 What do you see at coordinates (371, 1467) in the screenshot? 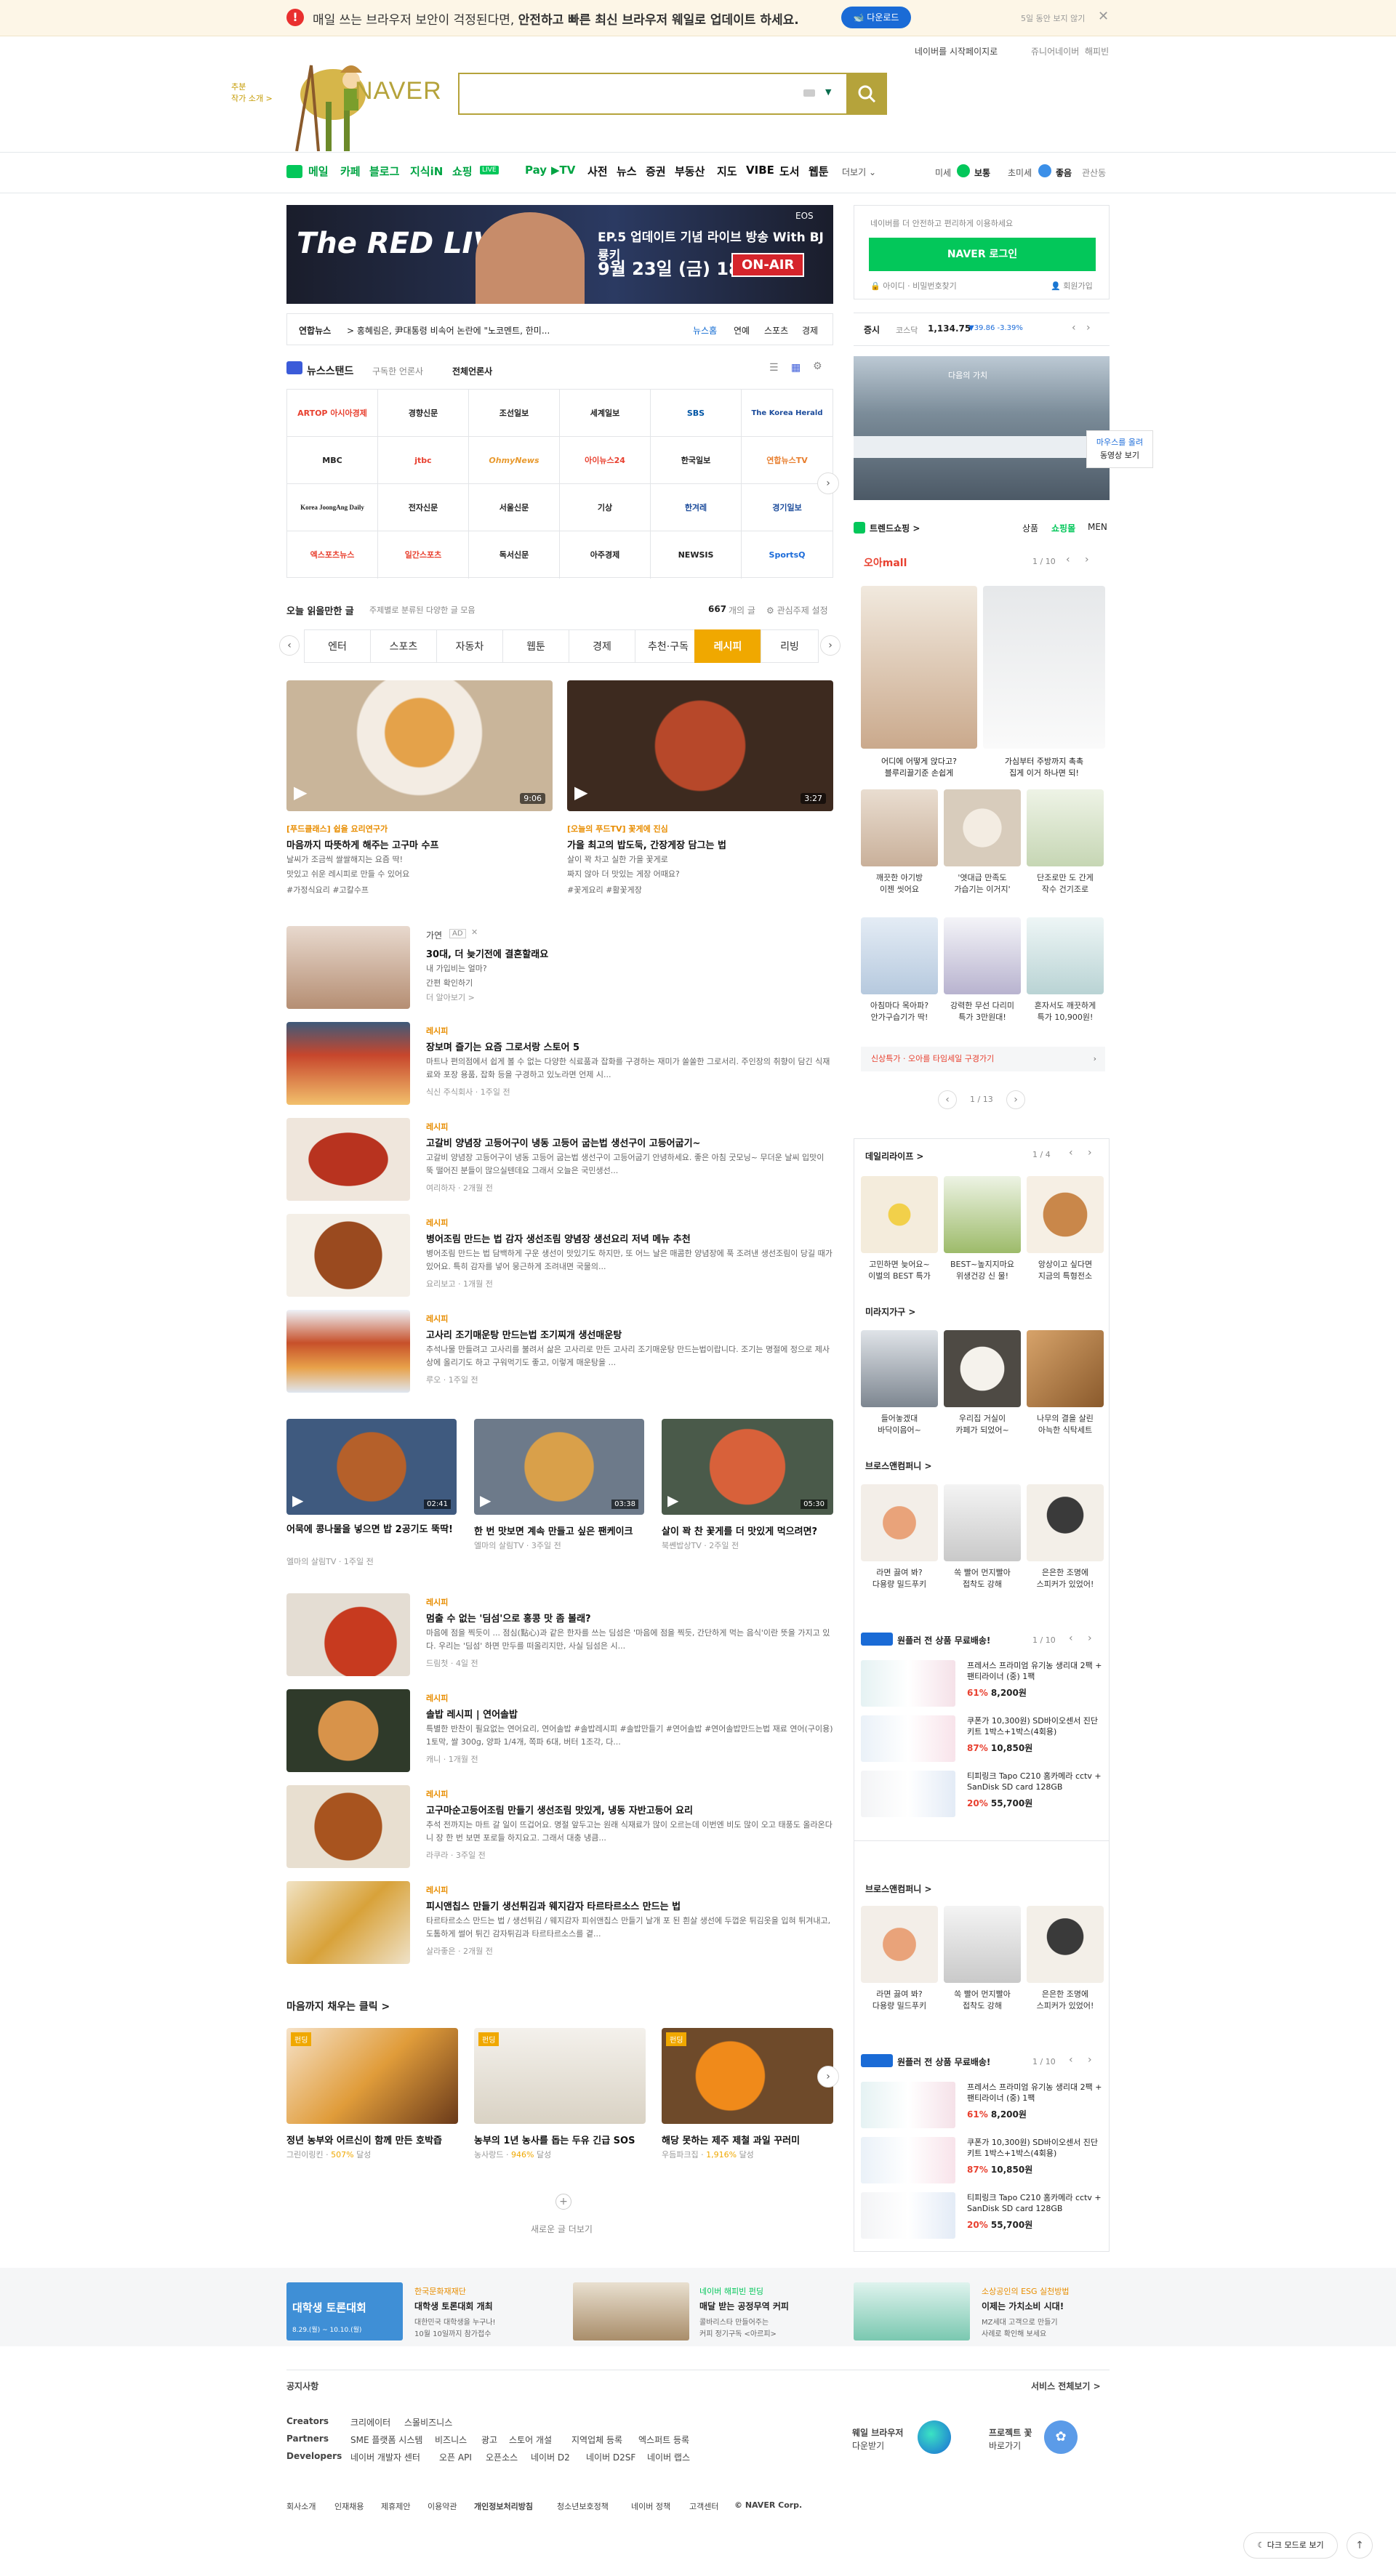
I see `video-thumbnail: ▶ 02:41` at bounding box center [371, 1467].